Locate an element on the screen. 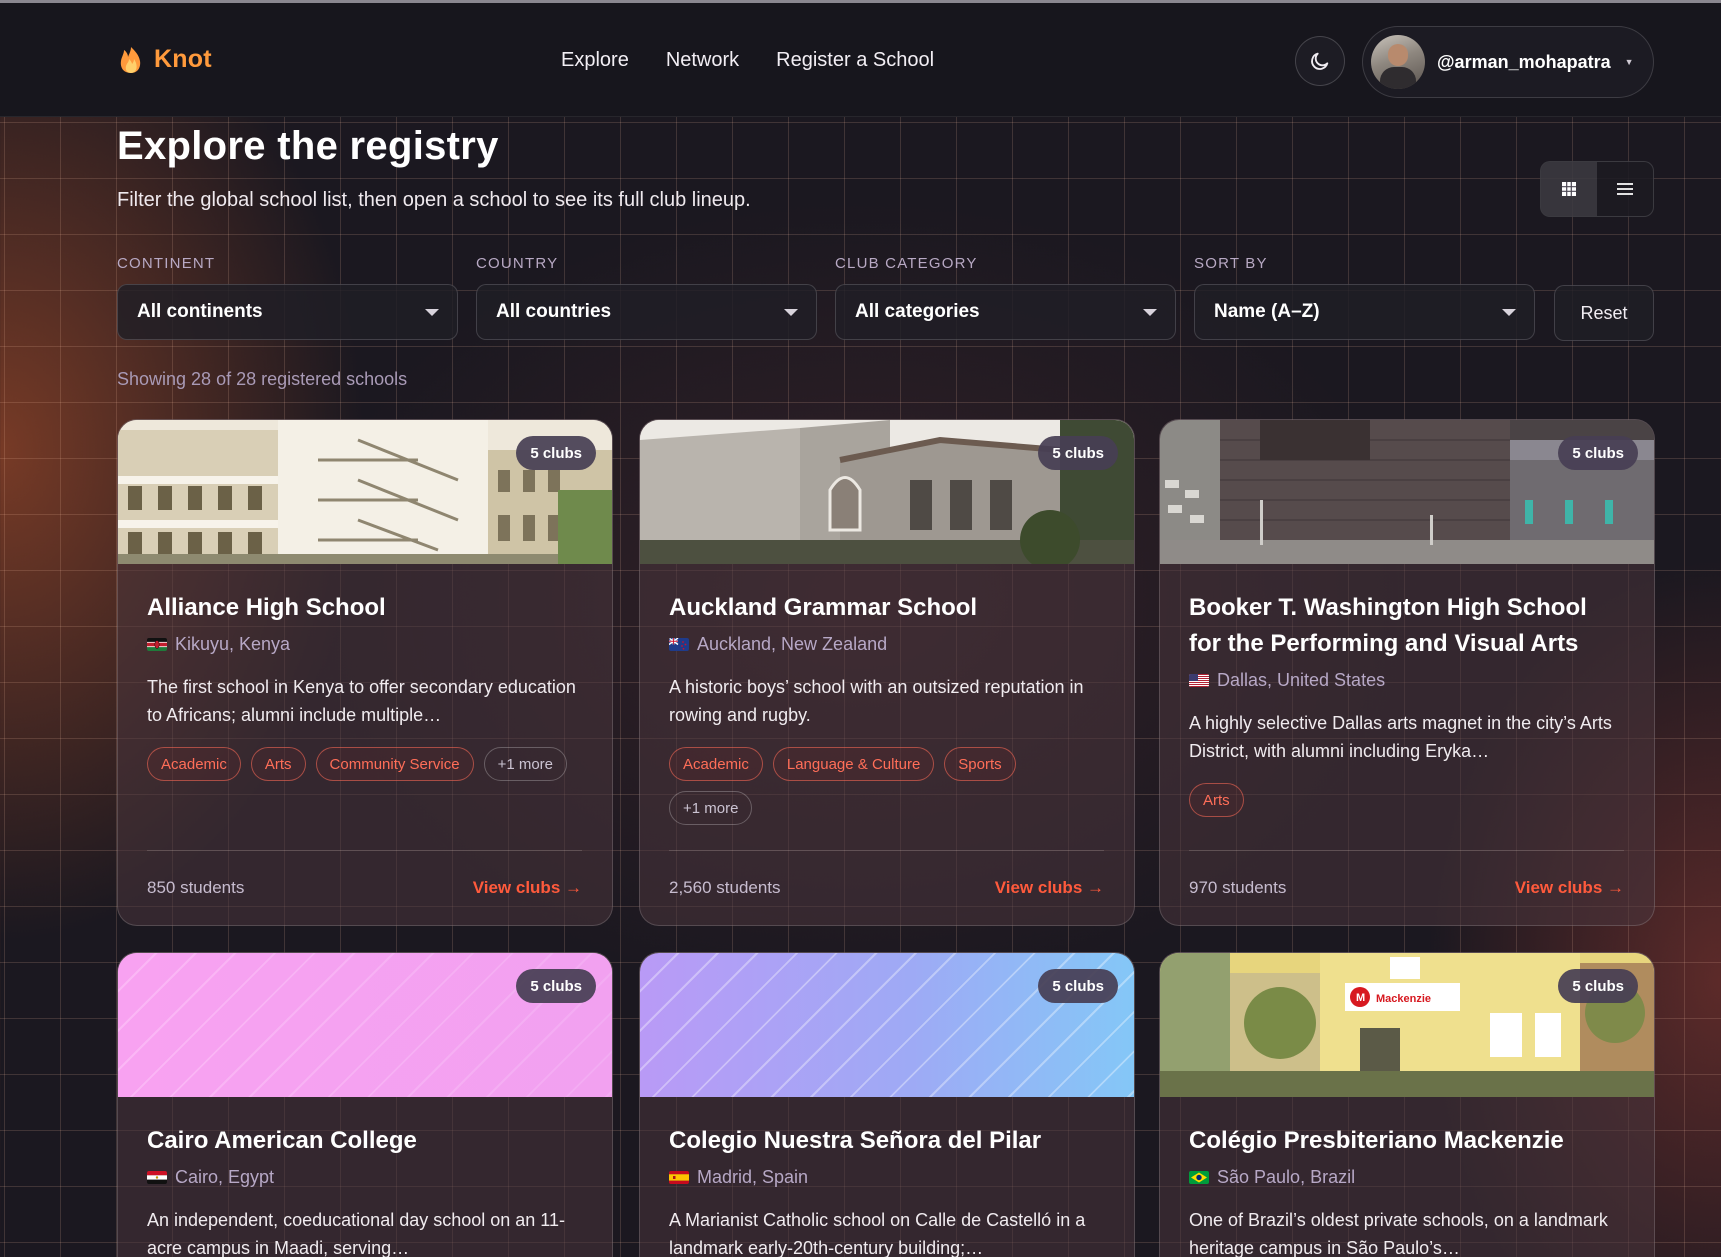  avatar is located at coordinates (1398, 62).